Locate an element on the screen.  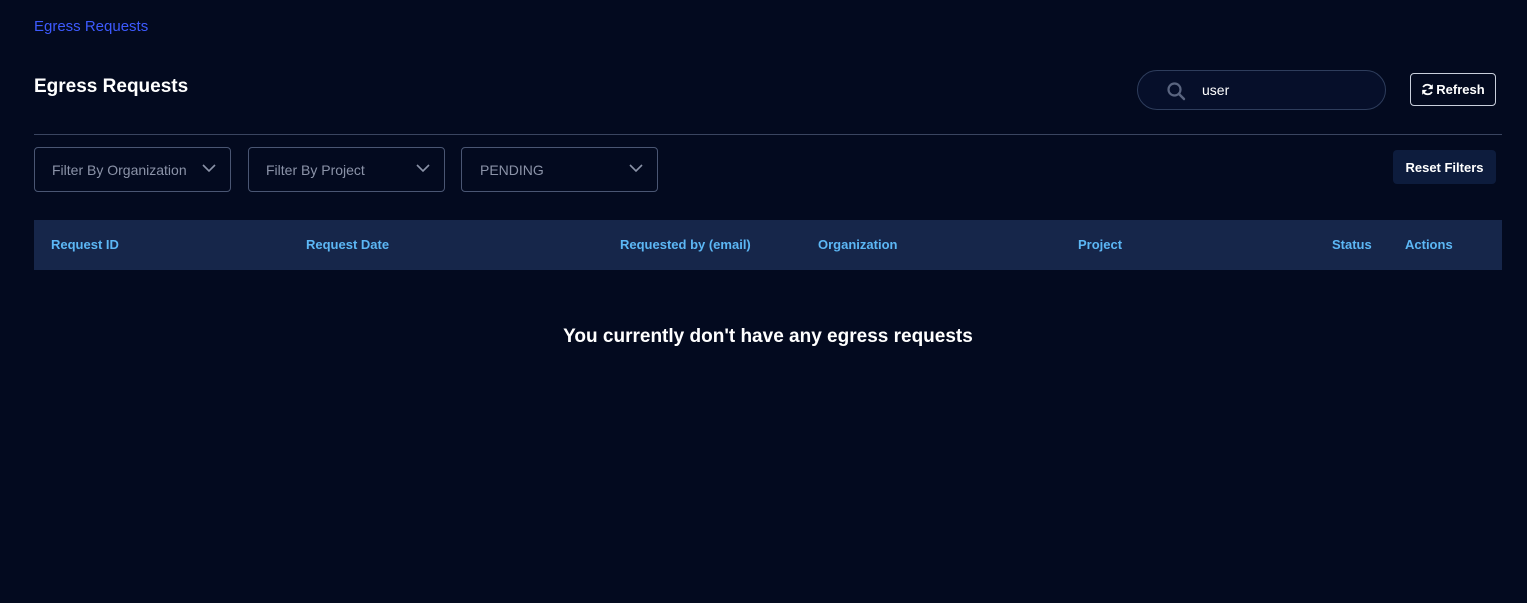
project-filter-select: Filter By Project is located at coordinates (346, 169).